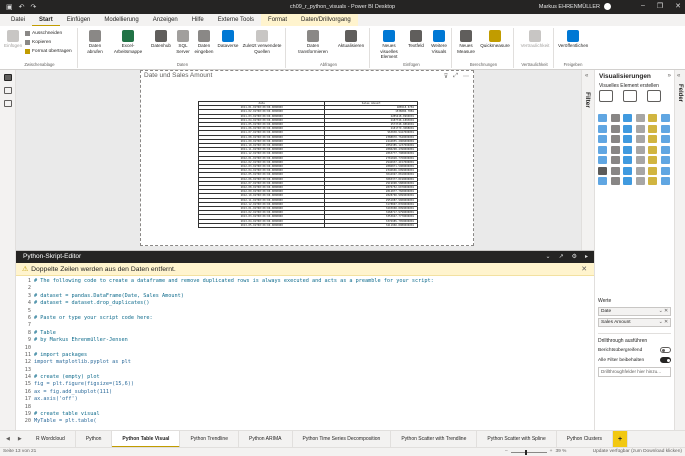  I want to click on tab-datei: Datei, so click(18, 20).